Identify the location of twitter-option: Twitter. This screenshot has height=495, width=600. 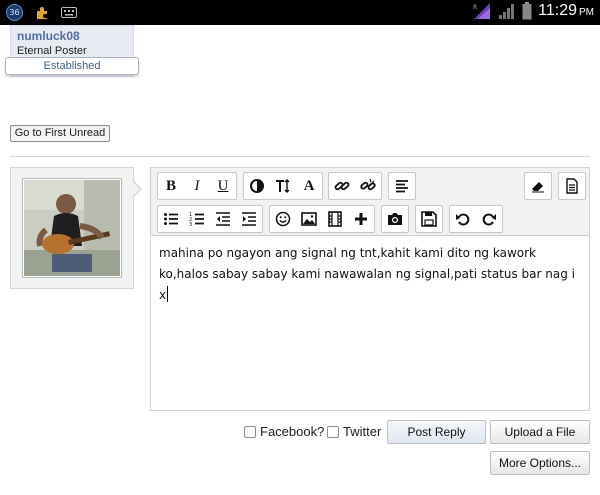
(354, 431).